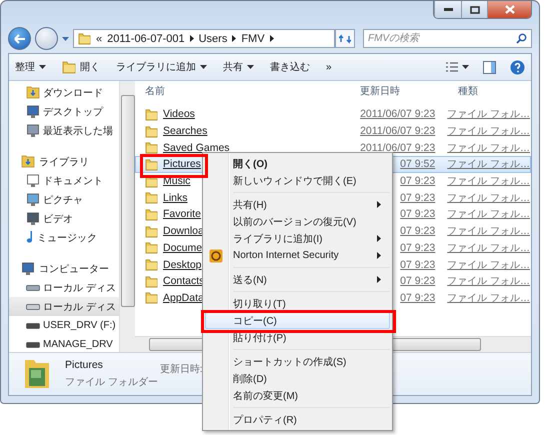 This screenshot has height=435, width=550. Describe the element at coordinates (111, 382) in the screenshot. I see `details-type: ファイル フォルダー` at that location.